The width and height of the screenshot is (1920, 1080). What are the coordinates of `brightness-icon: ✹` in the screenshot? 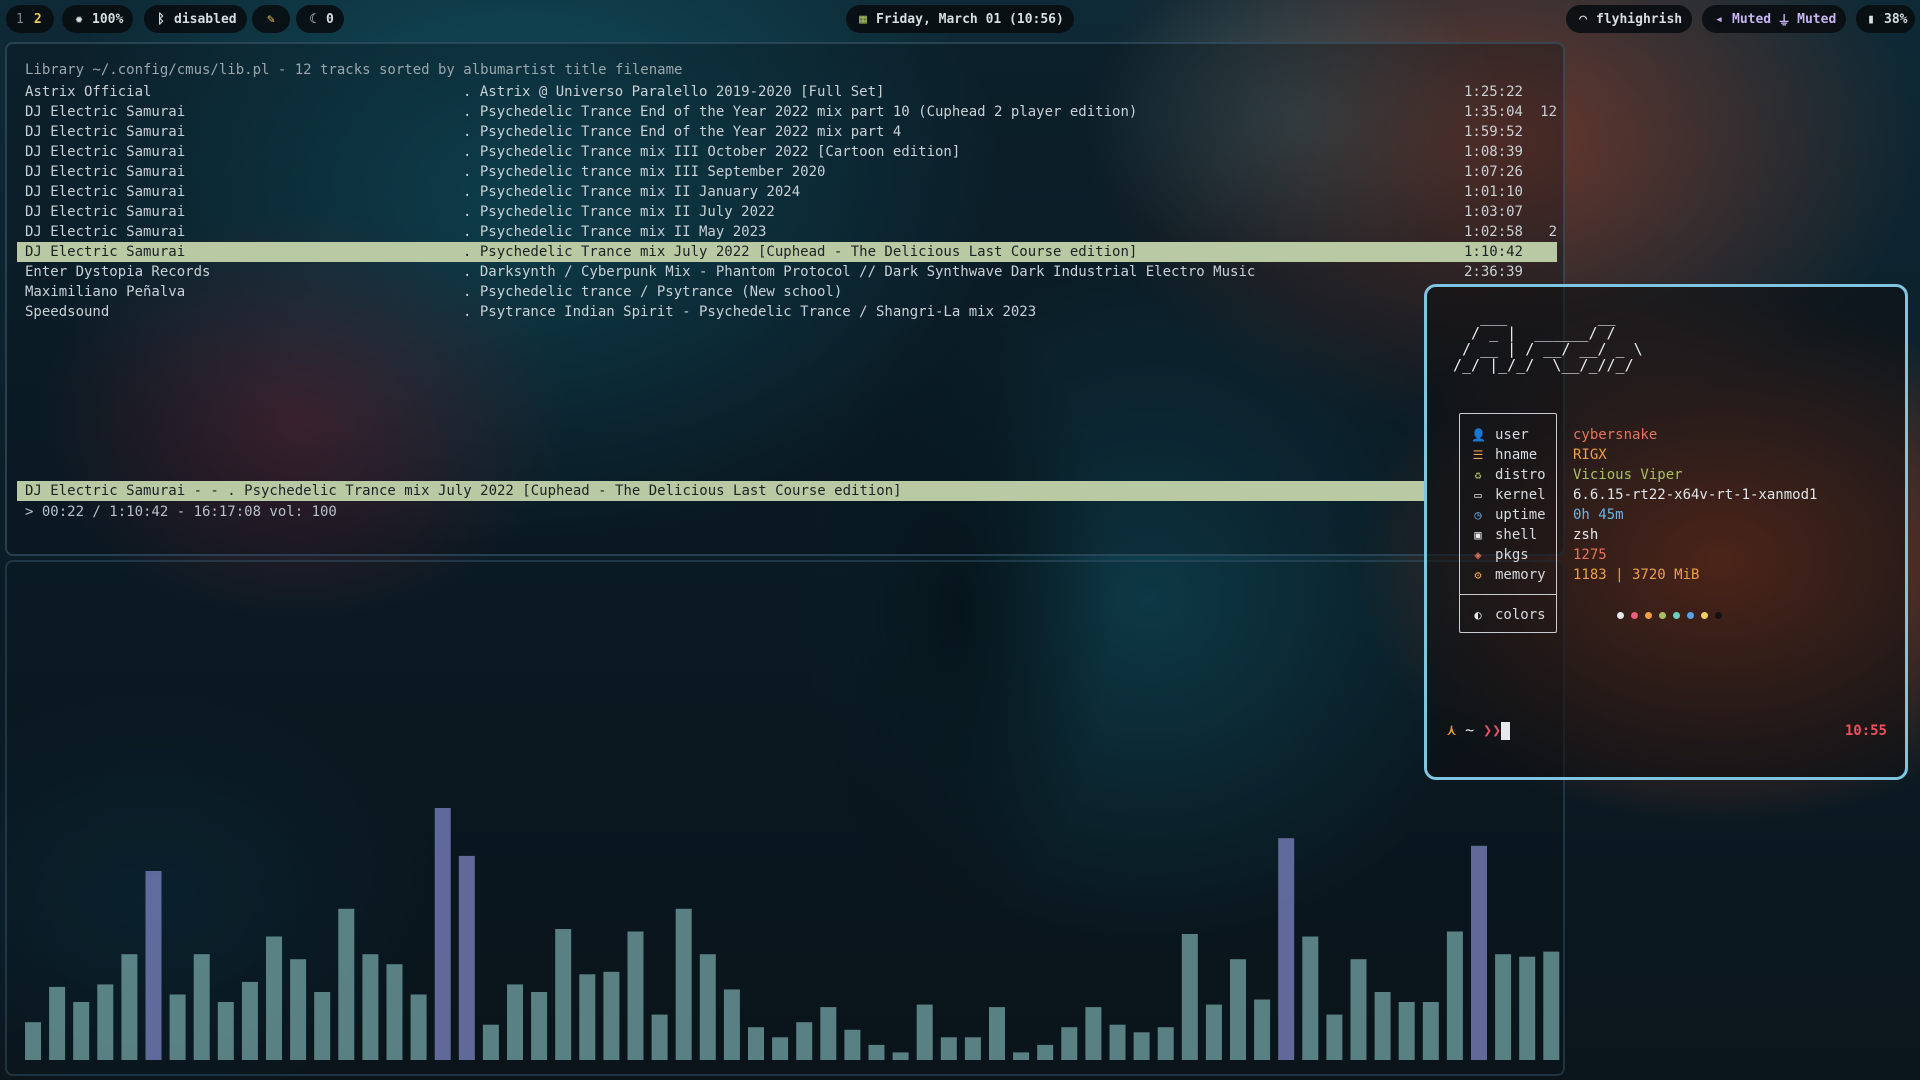 It's located at (79, 19).